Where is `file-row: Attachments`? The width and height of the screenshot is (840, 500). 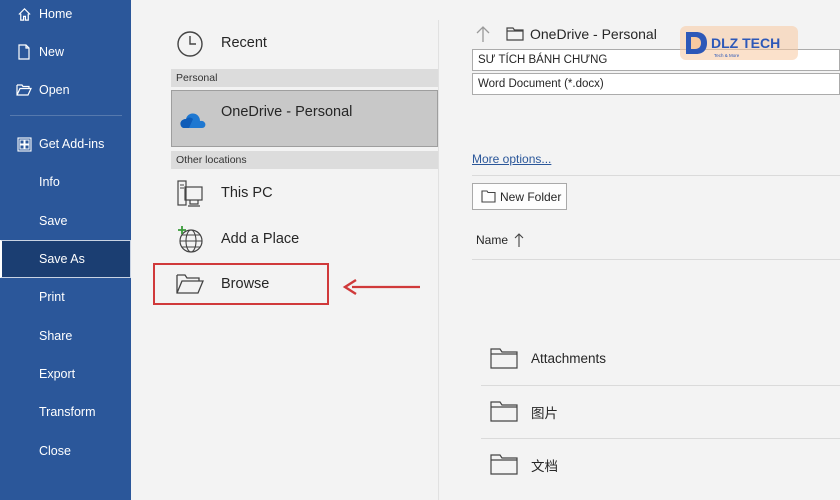 file-row: Attachments is located at coordinates (660, 358).